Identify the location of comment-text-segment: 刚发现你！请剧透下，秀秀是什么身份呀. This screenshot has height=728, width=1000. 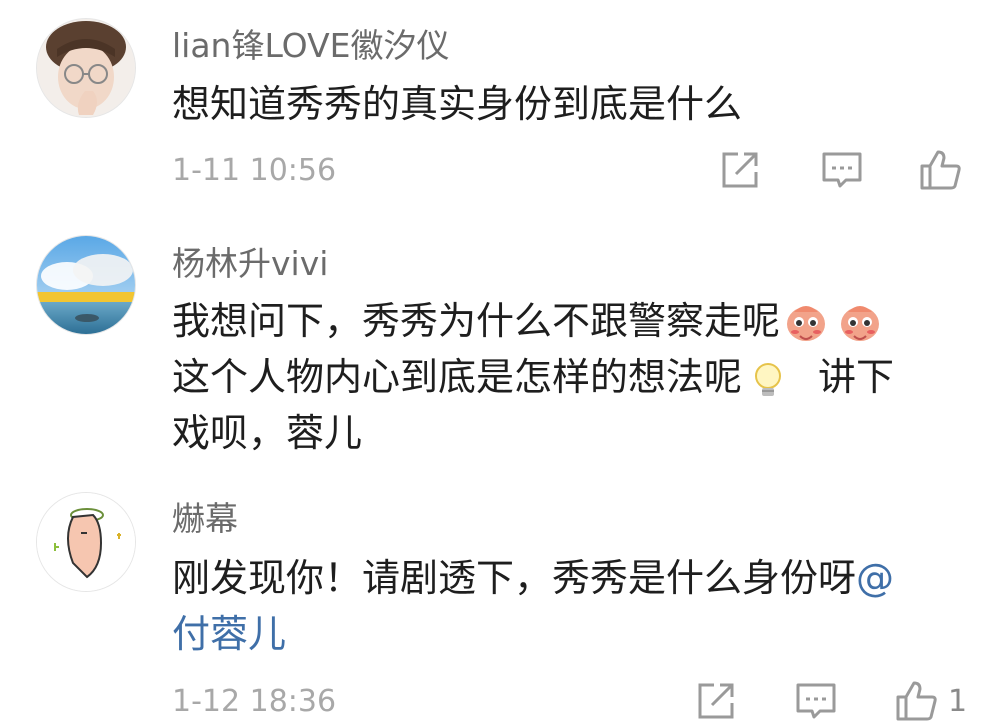
(514, 578).